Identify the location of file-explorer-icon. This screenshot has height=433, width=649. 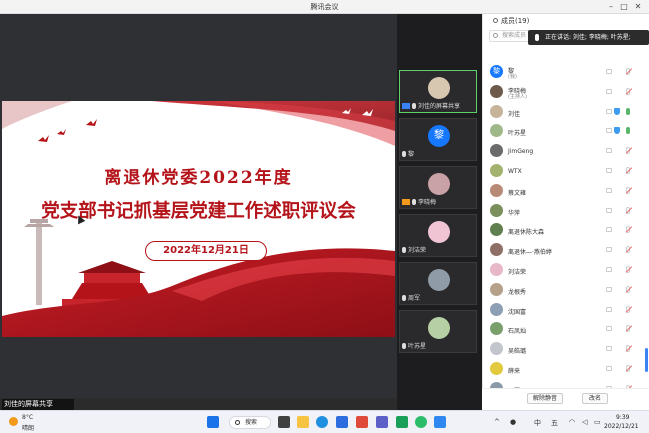
(303, 422).